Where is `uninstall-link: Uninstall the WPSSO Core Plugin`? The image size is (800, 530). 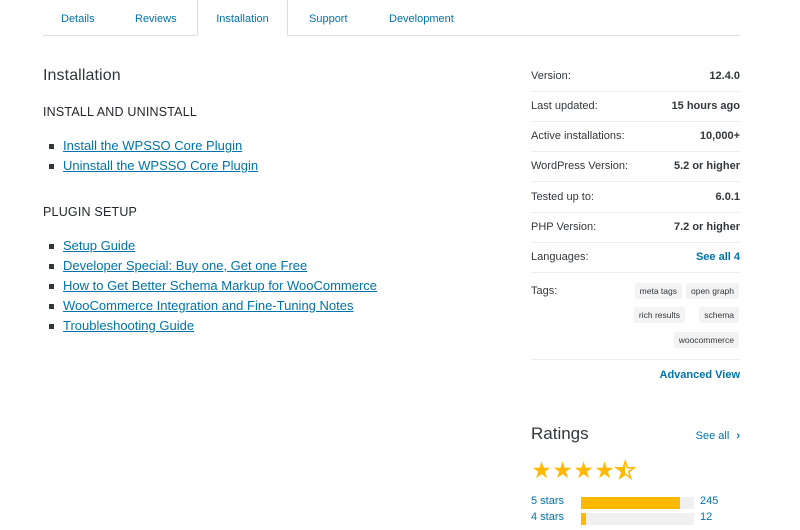 uninstall-link: Uninstall the WPSSO Core Plugin is located at coordinates (160, 165).